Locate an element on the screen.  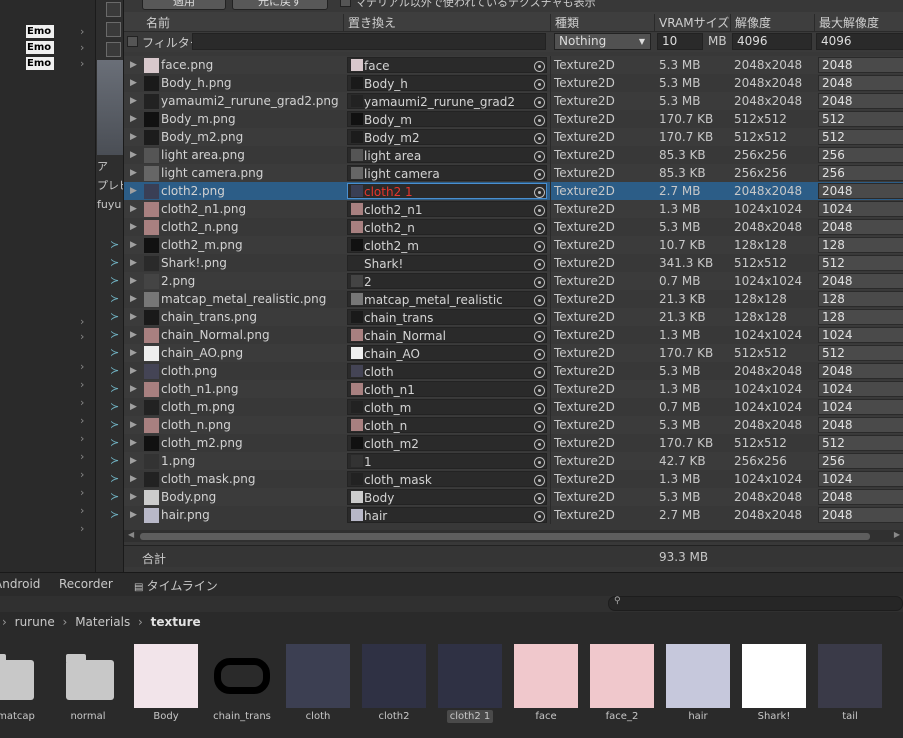
replace-object-field: cloth is located at coordinates (447, 371).